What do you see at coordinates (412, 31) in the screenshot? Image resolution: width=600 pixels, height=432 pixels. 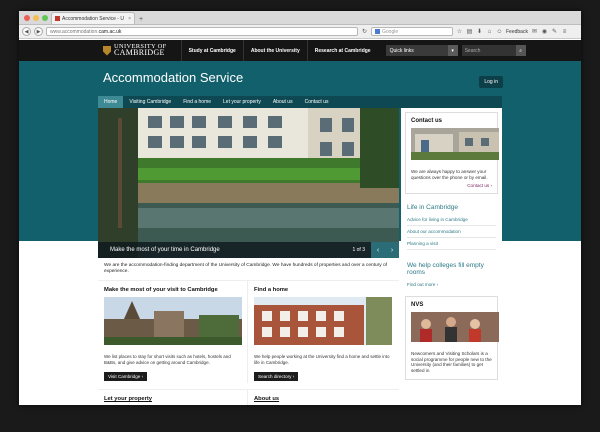 I see `browser-search-input: Google` at bounding box center [412, 31].